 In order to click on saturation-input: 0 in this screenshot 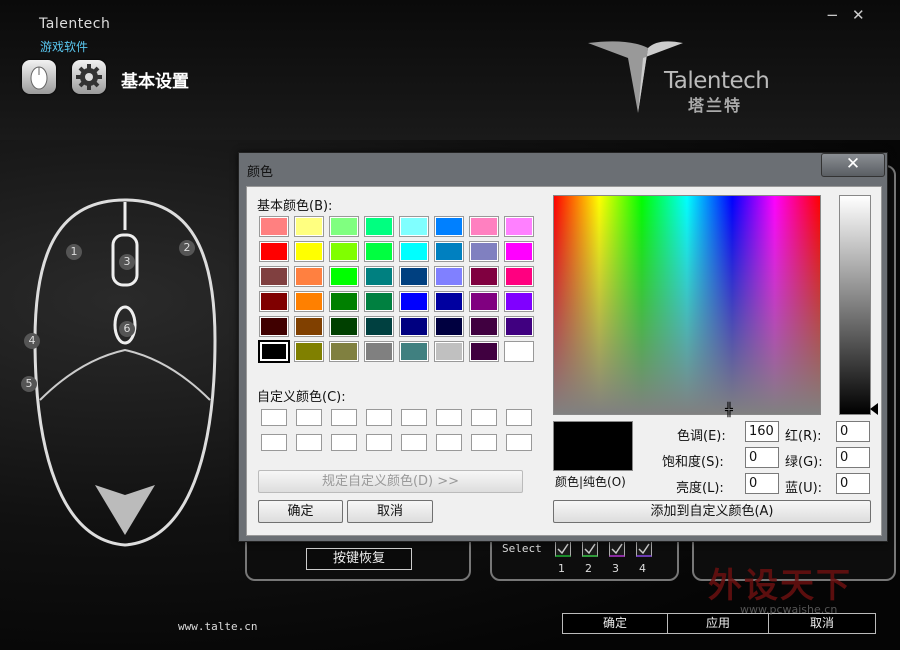, I will do `click(762, 457)`.